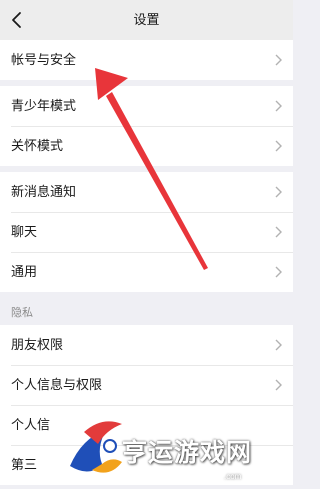 This screenshot has height=489, width=320. What do you see at coordinates (24, 271) in the screenshot?
I see `settings-item-label: 通用` at bounding box center [24, 271].